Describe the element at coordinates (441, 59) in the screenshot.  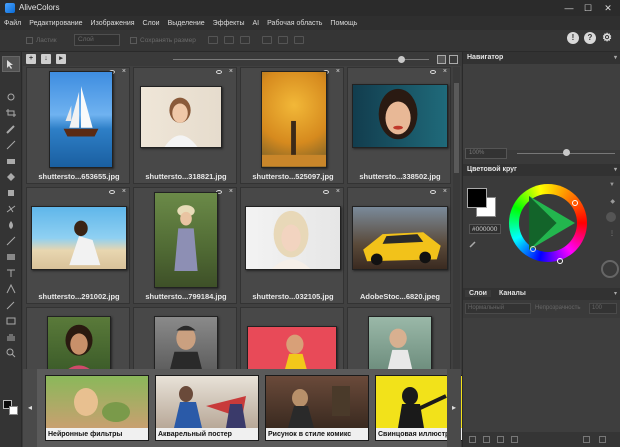
I see `grid-view-icon` at that location.